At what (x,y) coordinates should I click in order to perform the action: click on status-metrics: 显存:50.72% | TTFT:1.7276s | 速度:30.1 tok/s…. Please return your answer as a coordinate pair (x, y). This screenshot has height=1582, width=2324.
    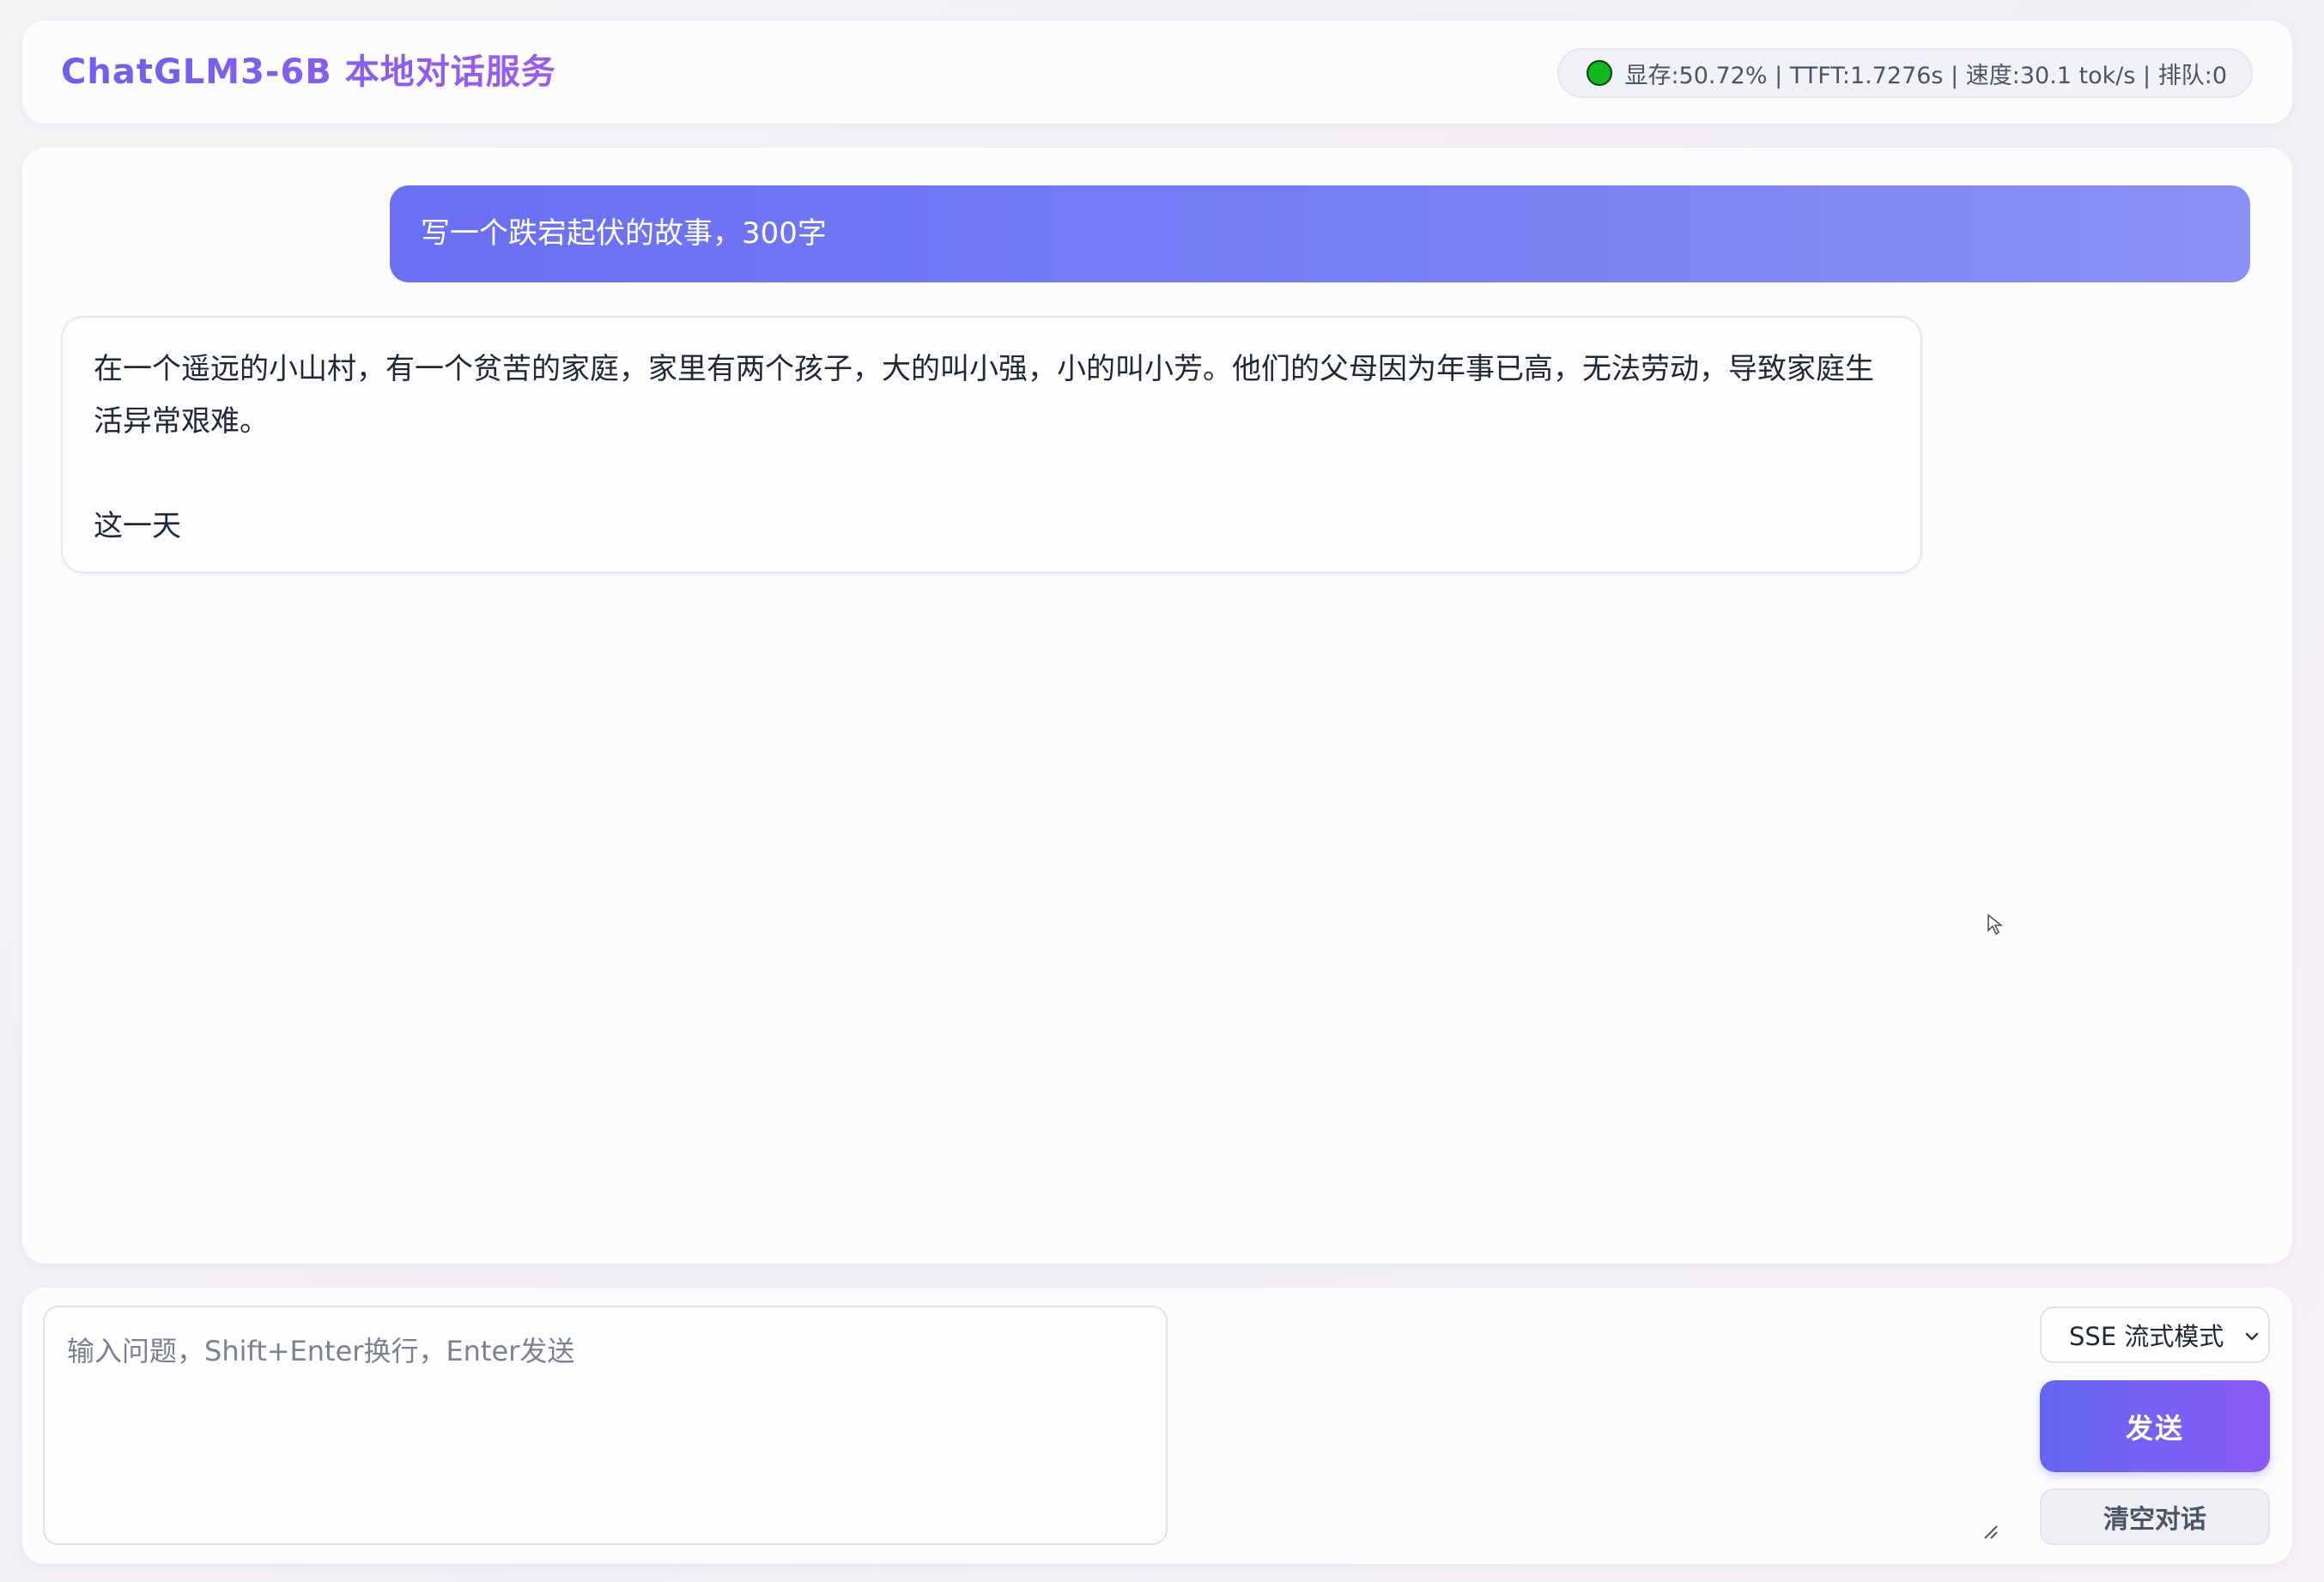
    Looking at the image, I should click on (1925, 75).